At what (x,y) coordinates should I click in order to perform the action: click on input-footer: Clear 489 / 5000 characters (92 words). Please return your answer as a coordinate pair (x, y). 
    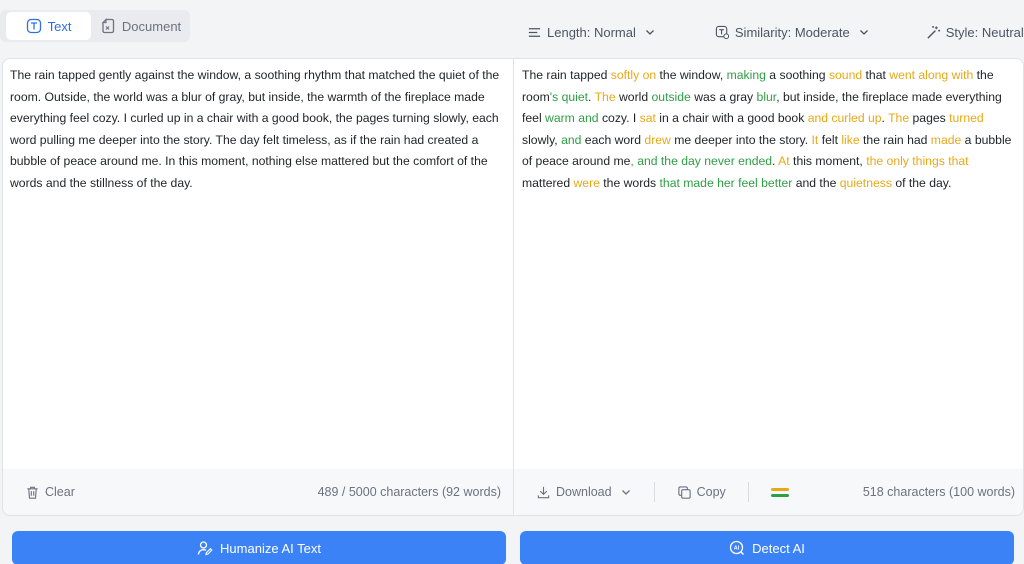
    Looking at the image, I should click on (258, 492).